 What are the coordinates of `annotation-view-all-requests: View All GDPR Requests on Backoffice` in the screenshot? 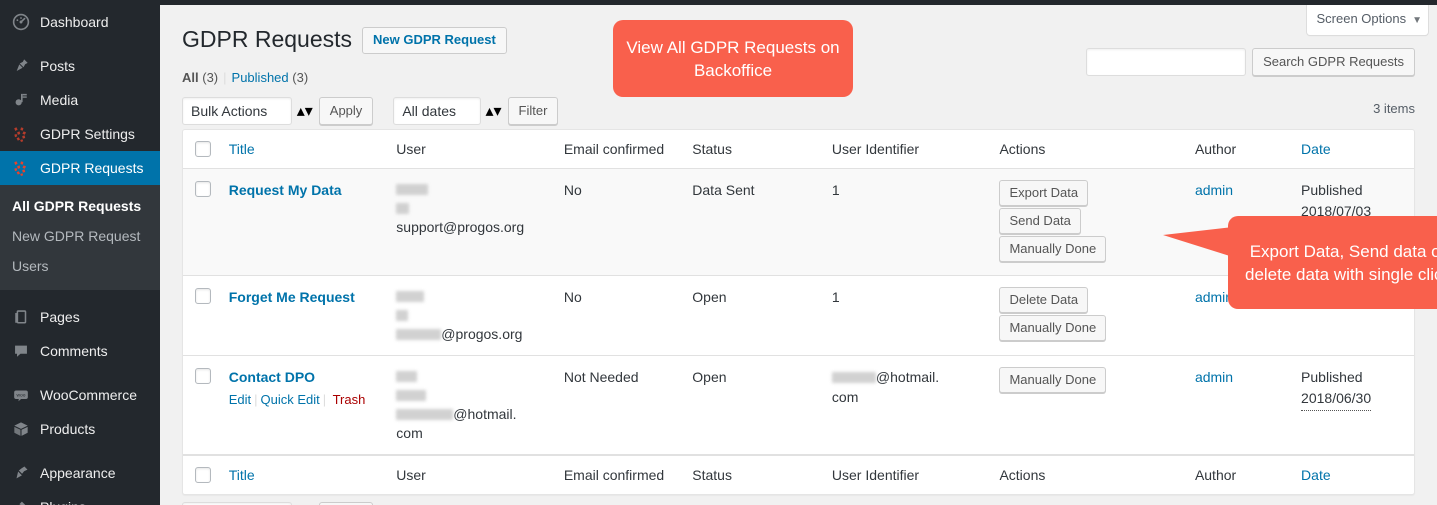 It's located at (733, 58).